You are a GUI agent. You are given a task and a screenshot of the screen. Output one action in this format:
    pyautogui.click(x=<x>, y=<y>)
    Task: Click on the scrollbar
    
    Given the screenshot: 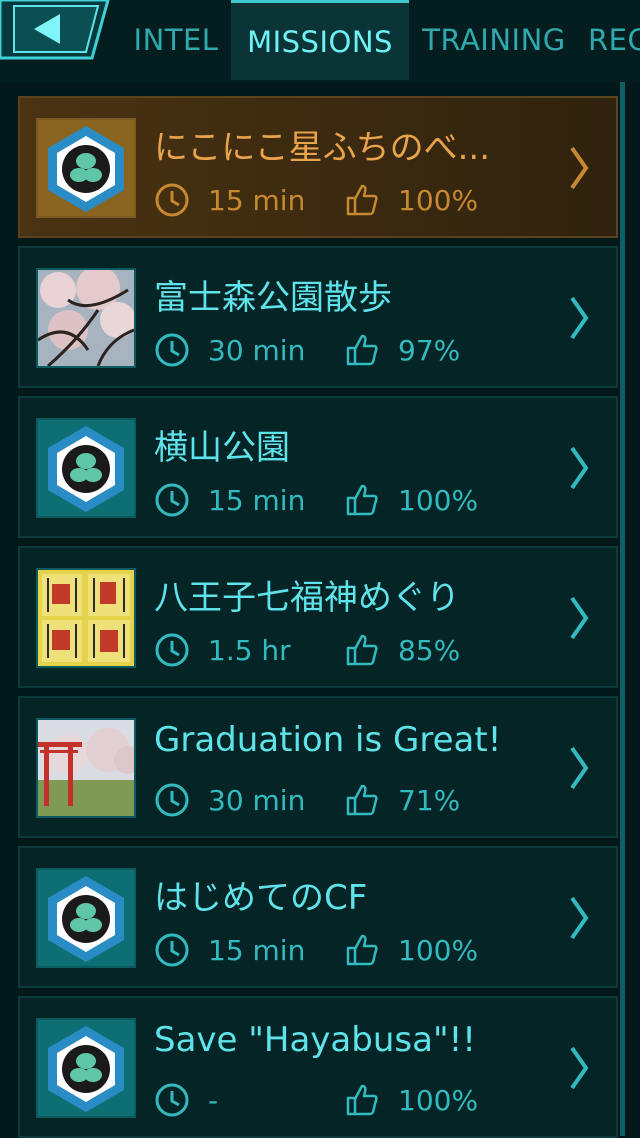 What is the action you would take?
    pyautogui.click(x=622, y=609)
    